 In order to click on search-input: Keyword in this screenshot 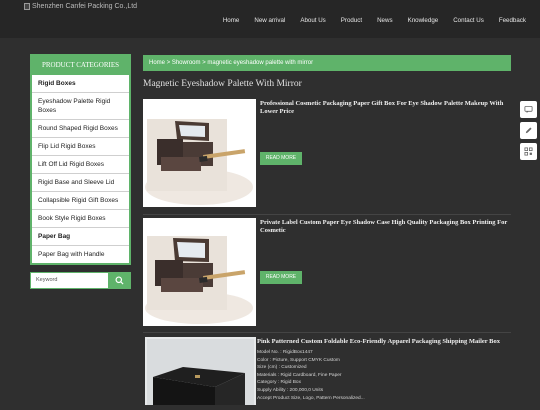, I will do `click(69, 280)`.